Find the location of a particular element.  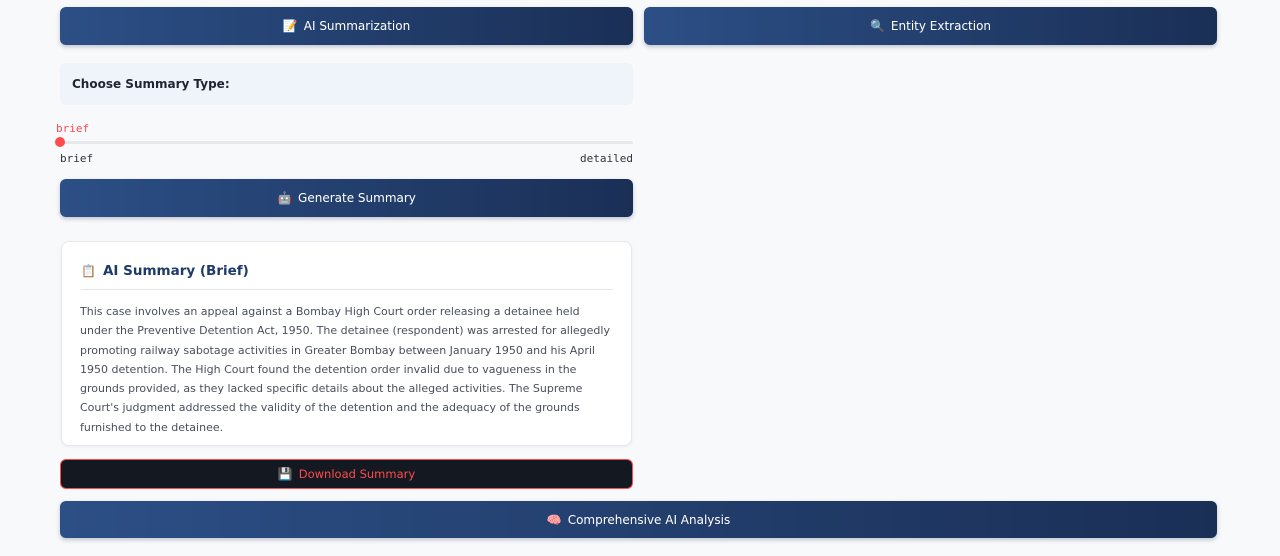

slider-min-label: brief is located at coordinates (77, 158).